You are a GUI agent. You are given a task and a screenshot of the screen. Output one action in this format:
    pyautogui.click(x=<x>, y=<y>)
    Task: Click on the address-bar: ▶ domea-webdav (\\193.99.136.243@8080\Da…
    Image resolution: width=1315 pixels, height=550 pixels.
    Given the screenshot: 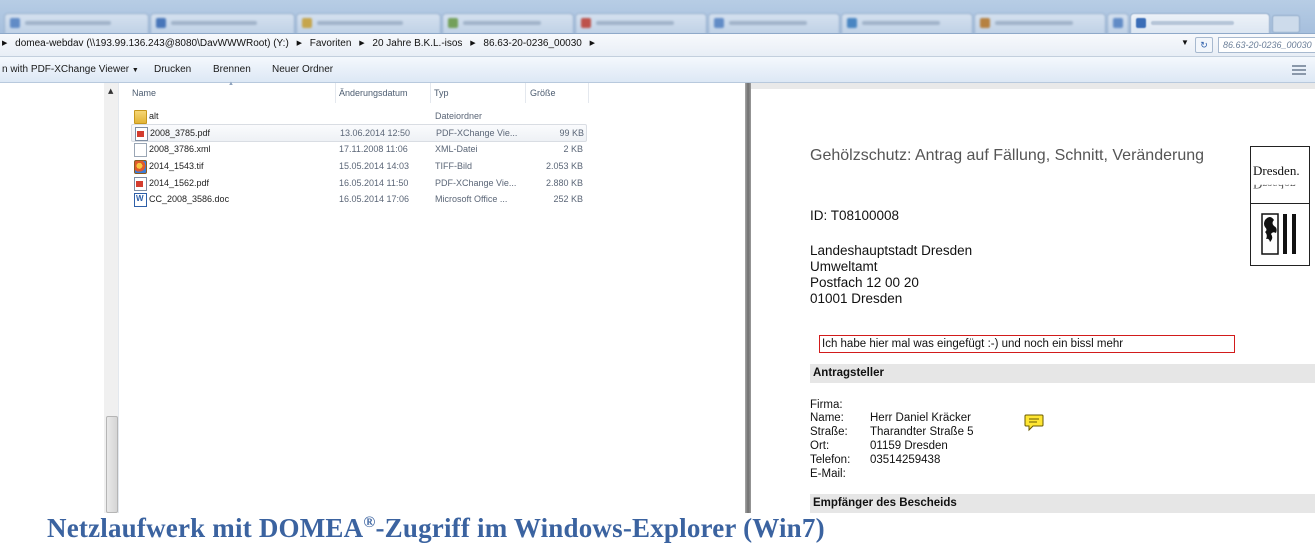 What is the action you would take?
    pyautogui.click(x=657, y=45)
    